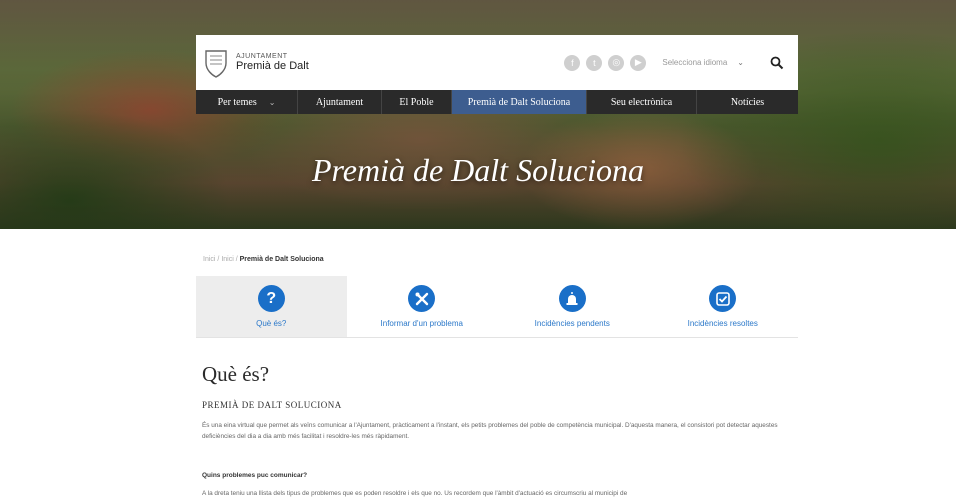  Describe the element at coordinates (572, 62) in the screenshot. I see `facebook-icon: f` at that location.